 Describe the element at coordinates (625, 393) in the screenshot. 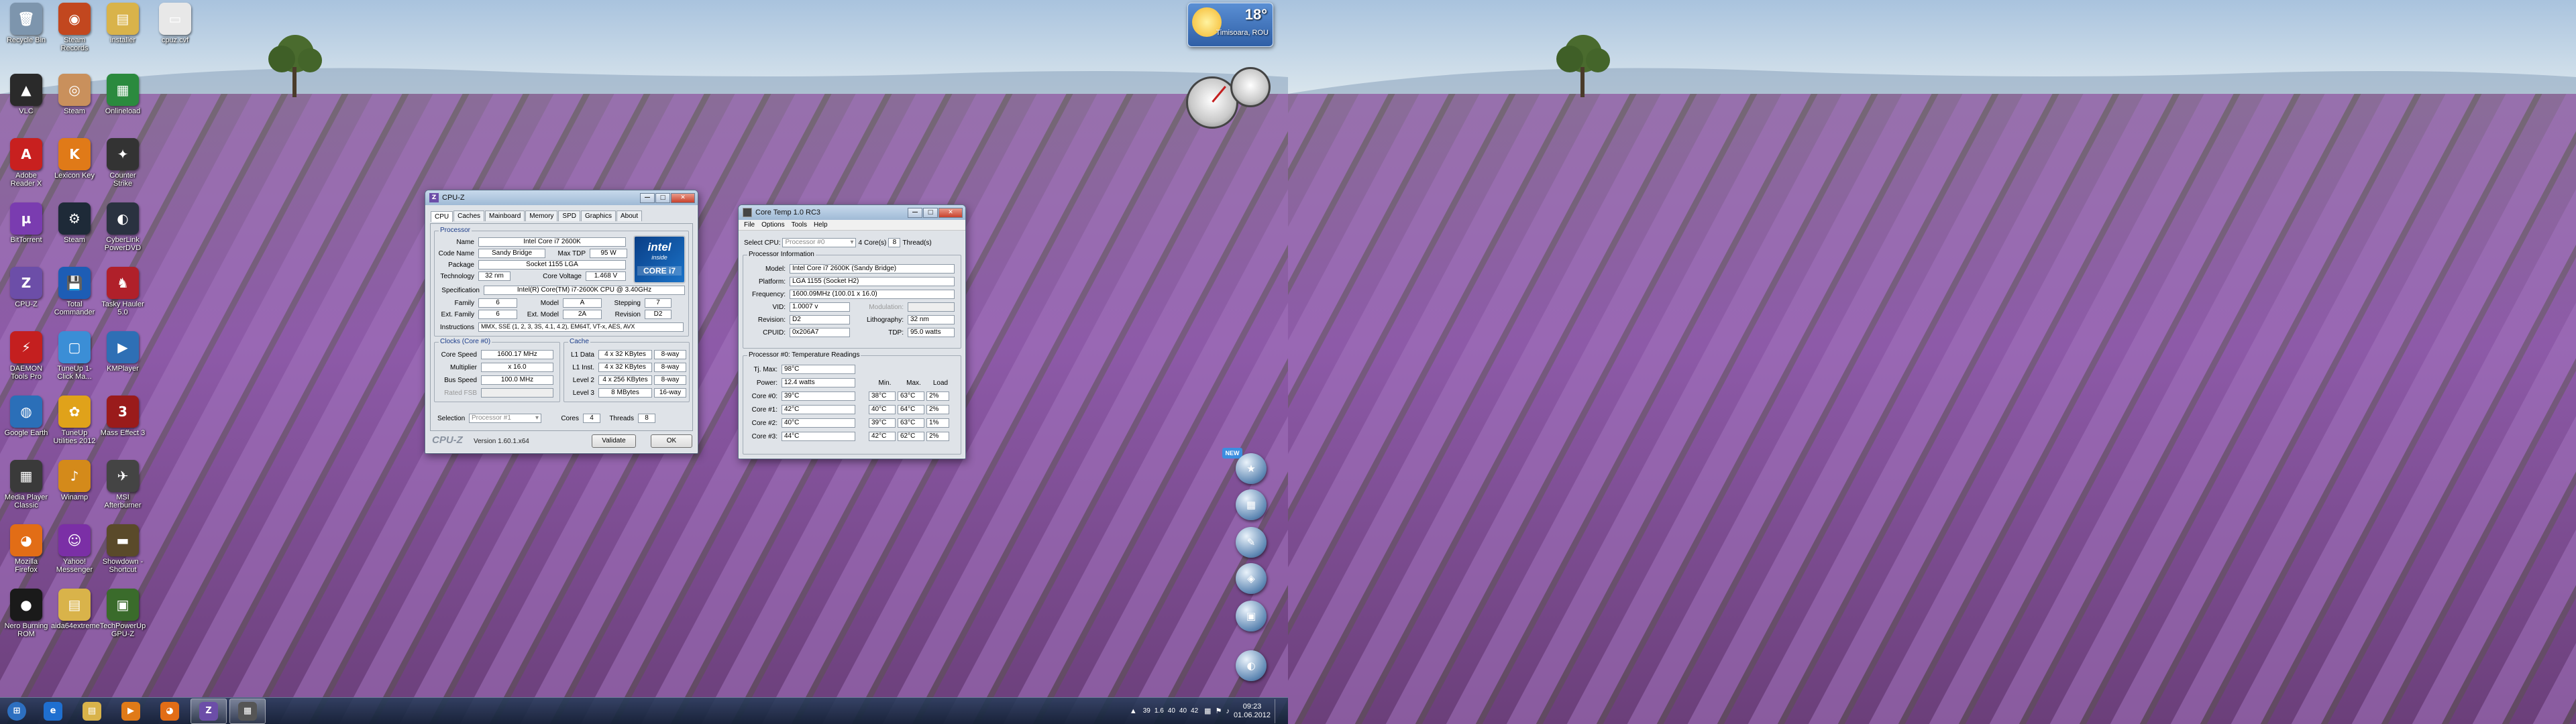

I see `cache-size: 8 MBytes` at that location.